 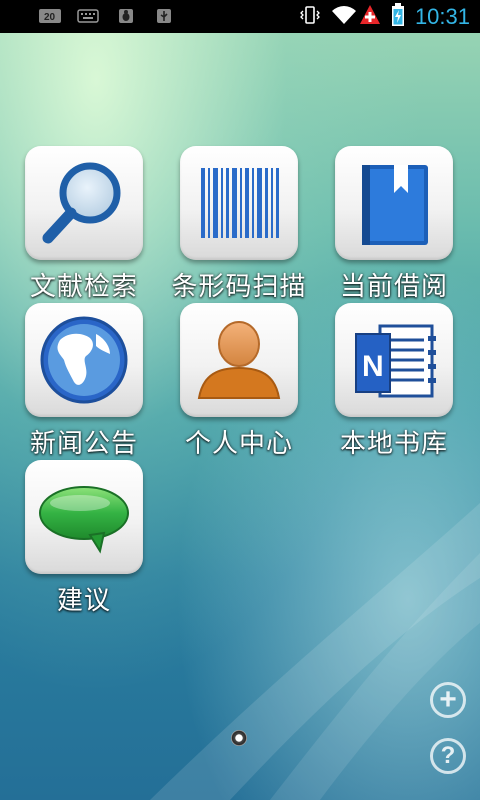 I want to click on app-label: 当前借阅, so click(x=393, y=287).